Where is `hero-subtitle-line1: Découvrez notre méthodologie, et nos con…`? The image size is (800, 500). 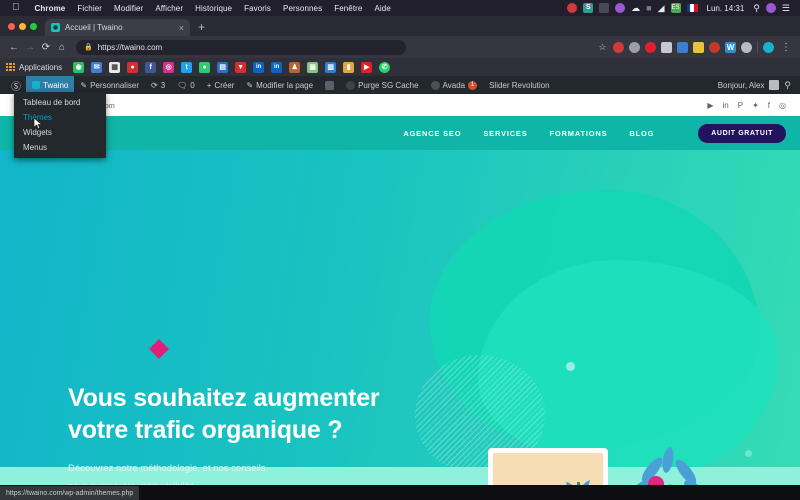 hero-subtitle-line1: Découvrez notre méthodologie, et nos con… is located at coordinates (167, 468).